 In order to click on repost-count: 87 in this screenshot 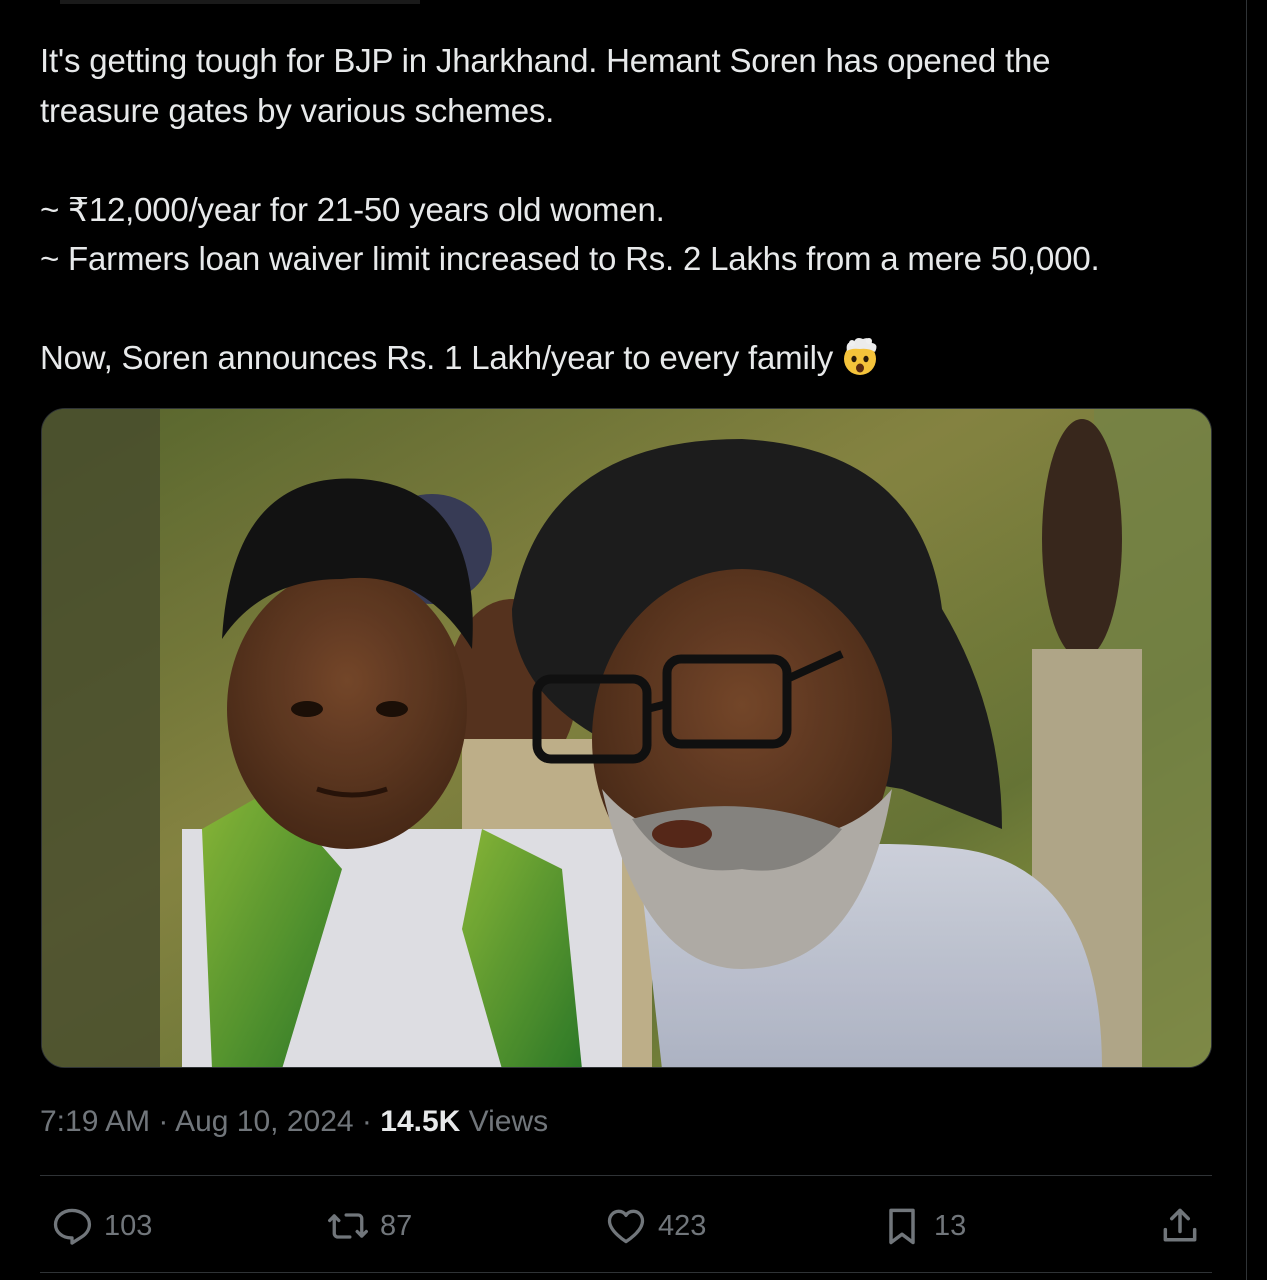, I will do `click(396, 1226)`.